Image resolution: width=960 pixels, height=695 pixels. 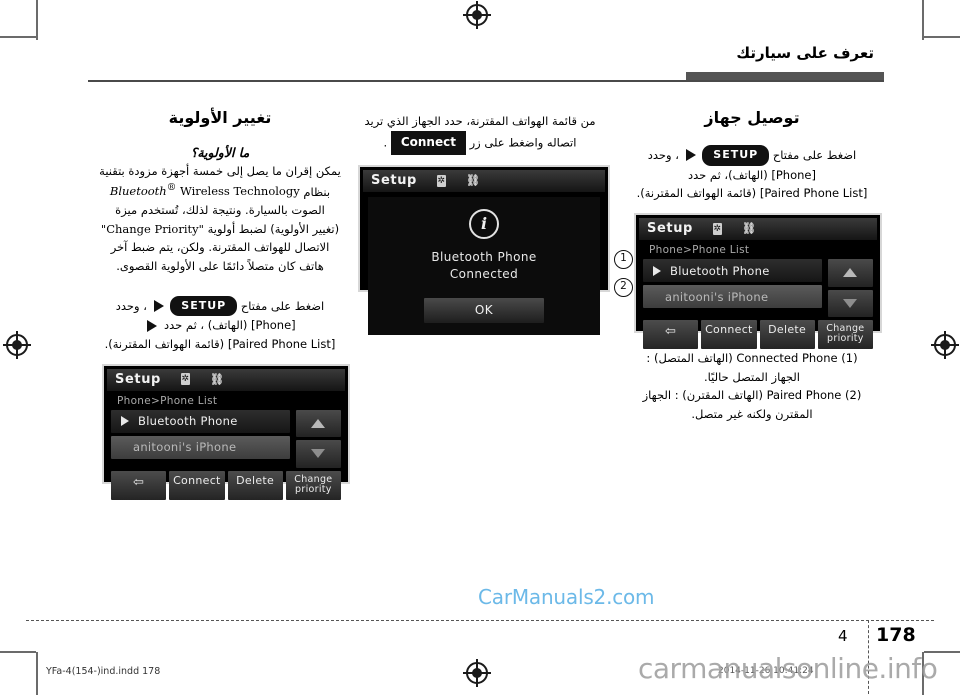 I want to click on indesign-filename-stamp: YFa-4(154-)ind.indd 178, so click(x=103, y=671).